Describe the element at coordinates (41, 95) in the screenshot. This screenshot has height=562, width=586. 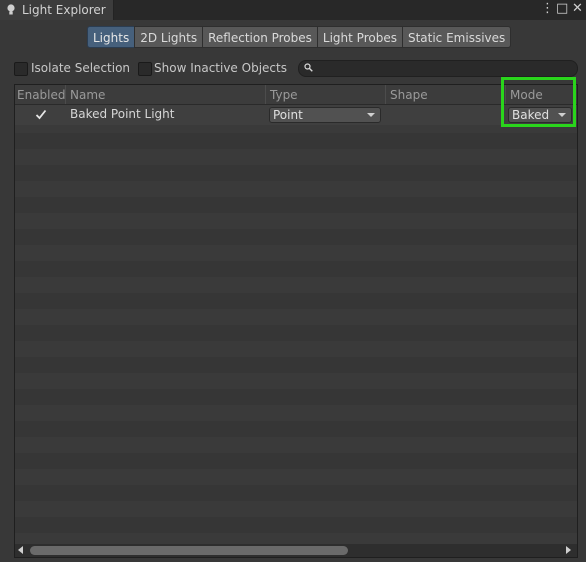
I see `column-header-enabled: Enabled` at that location.